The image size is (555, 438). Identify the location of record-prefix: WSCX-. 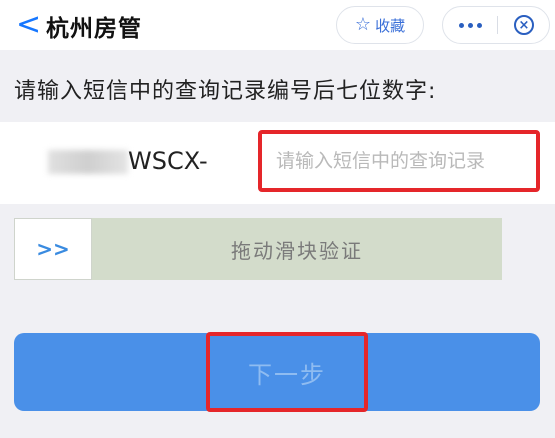
(168, 161).